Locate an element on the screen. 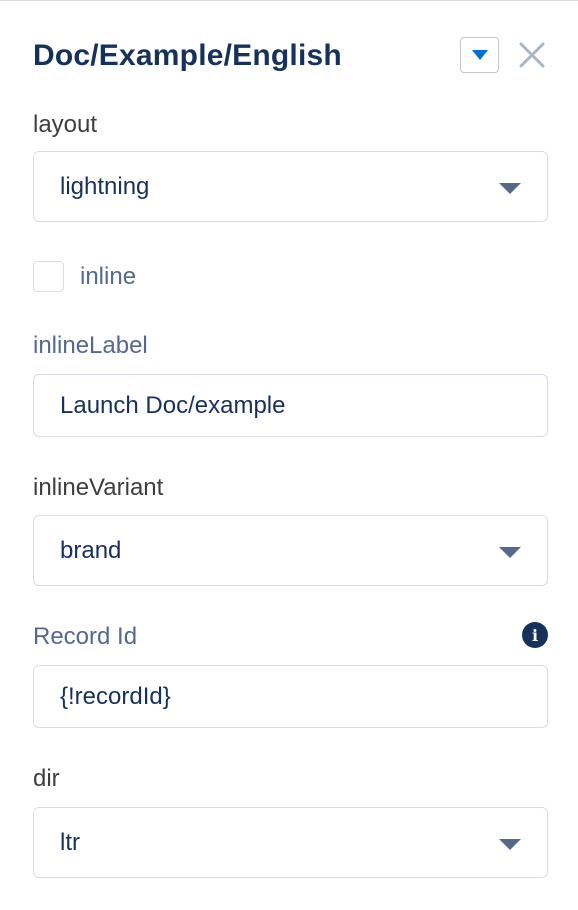  inline-checkbox-label: inline is located at coordinates (108, 276).